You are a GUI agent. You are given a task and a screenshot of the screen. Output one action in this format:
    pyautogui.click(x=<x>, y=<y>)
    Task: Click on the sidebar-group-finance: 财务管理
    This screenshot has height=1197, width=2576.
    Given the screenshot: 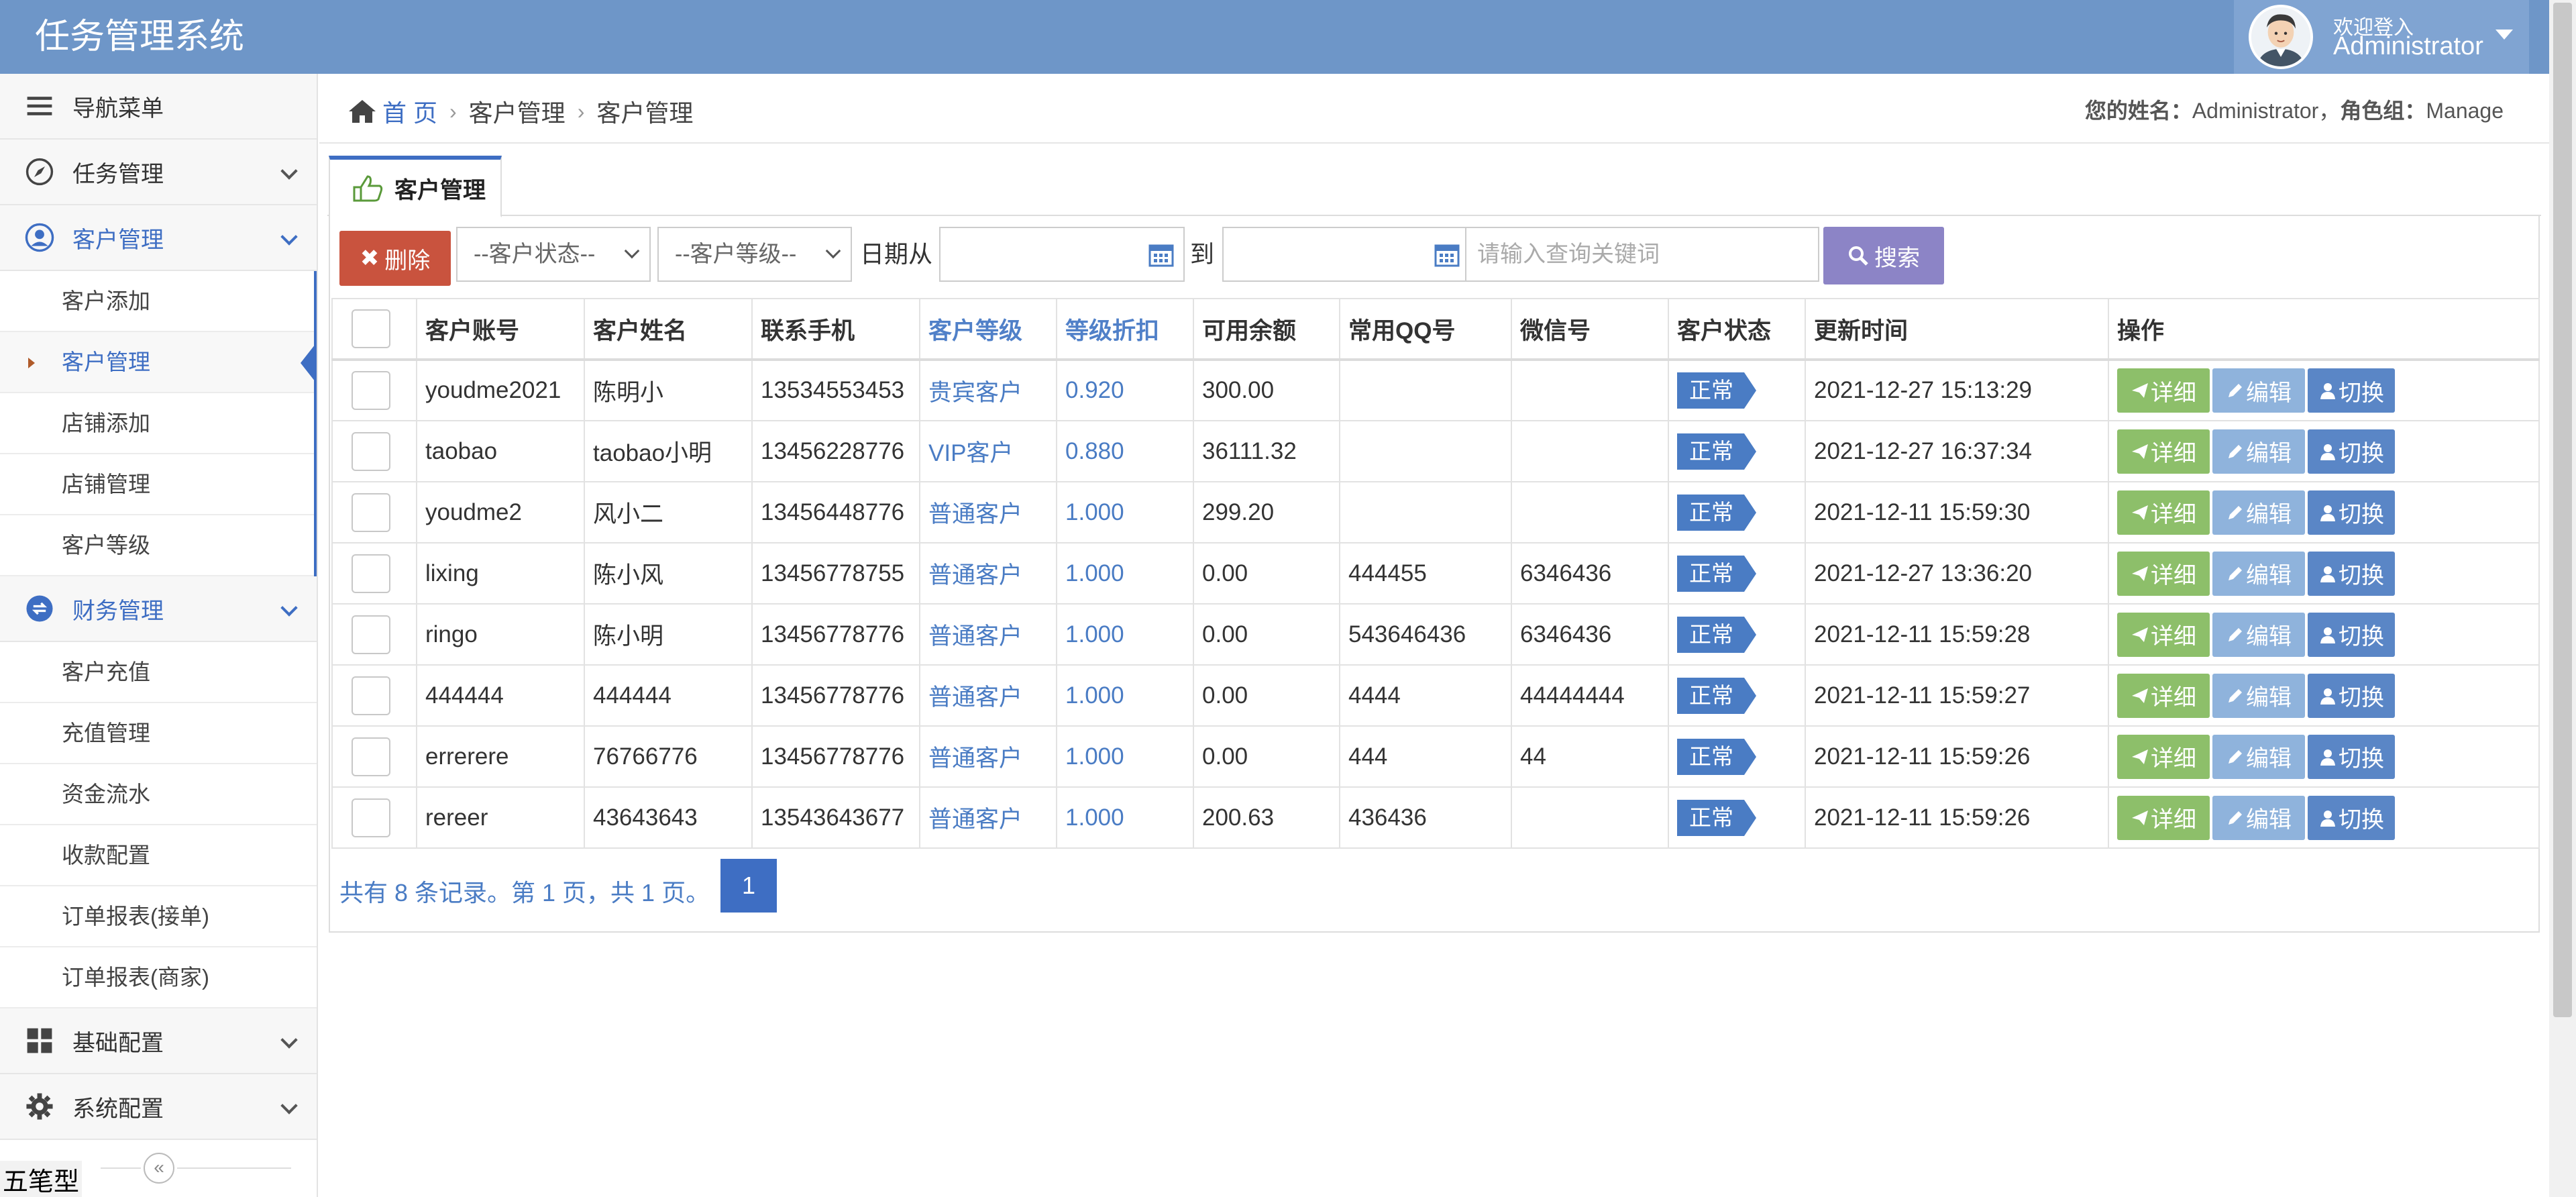 What is the action you would take?
    pyautogui.click(x=158, y=609)
    